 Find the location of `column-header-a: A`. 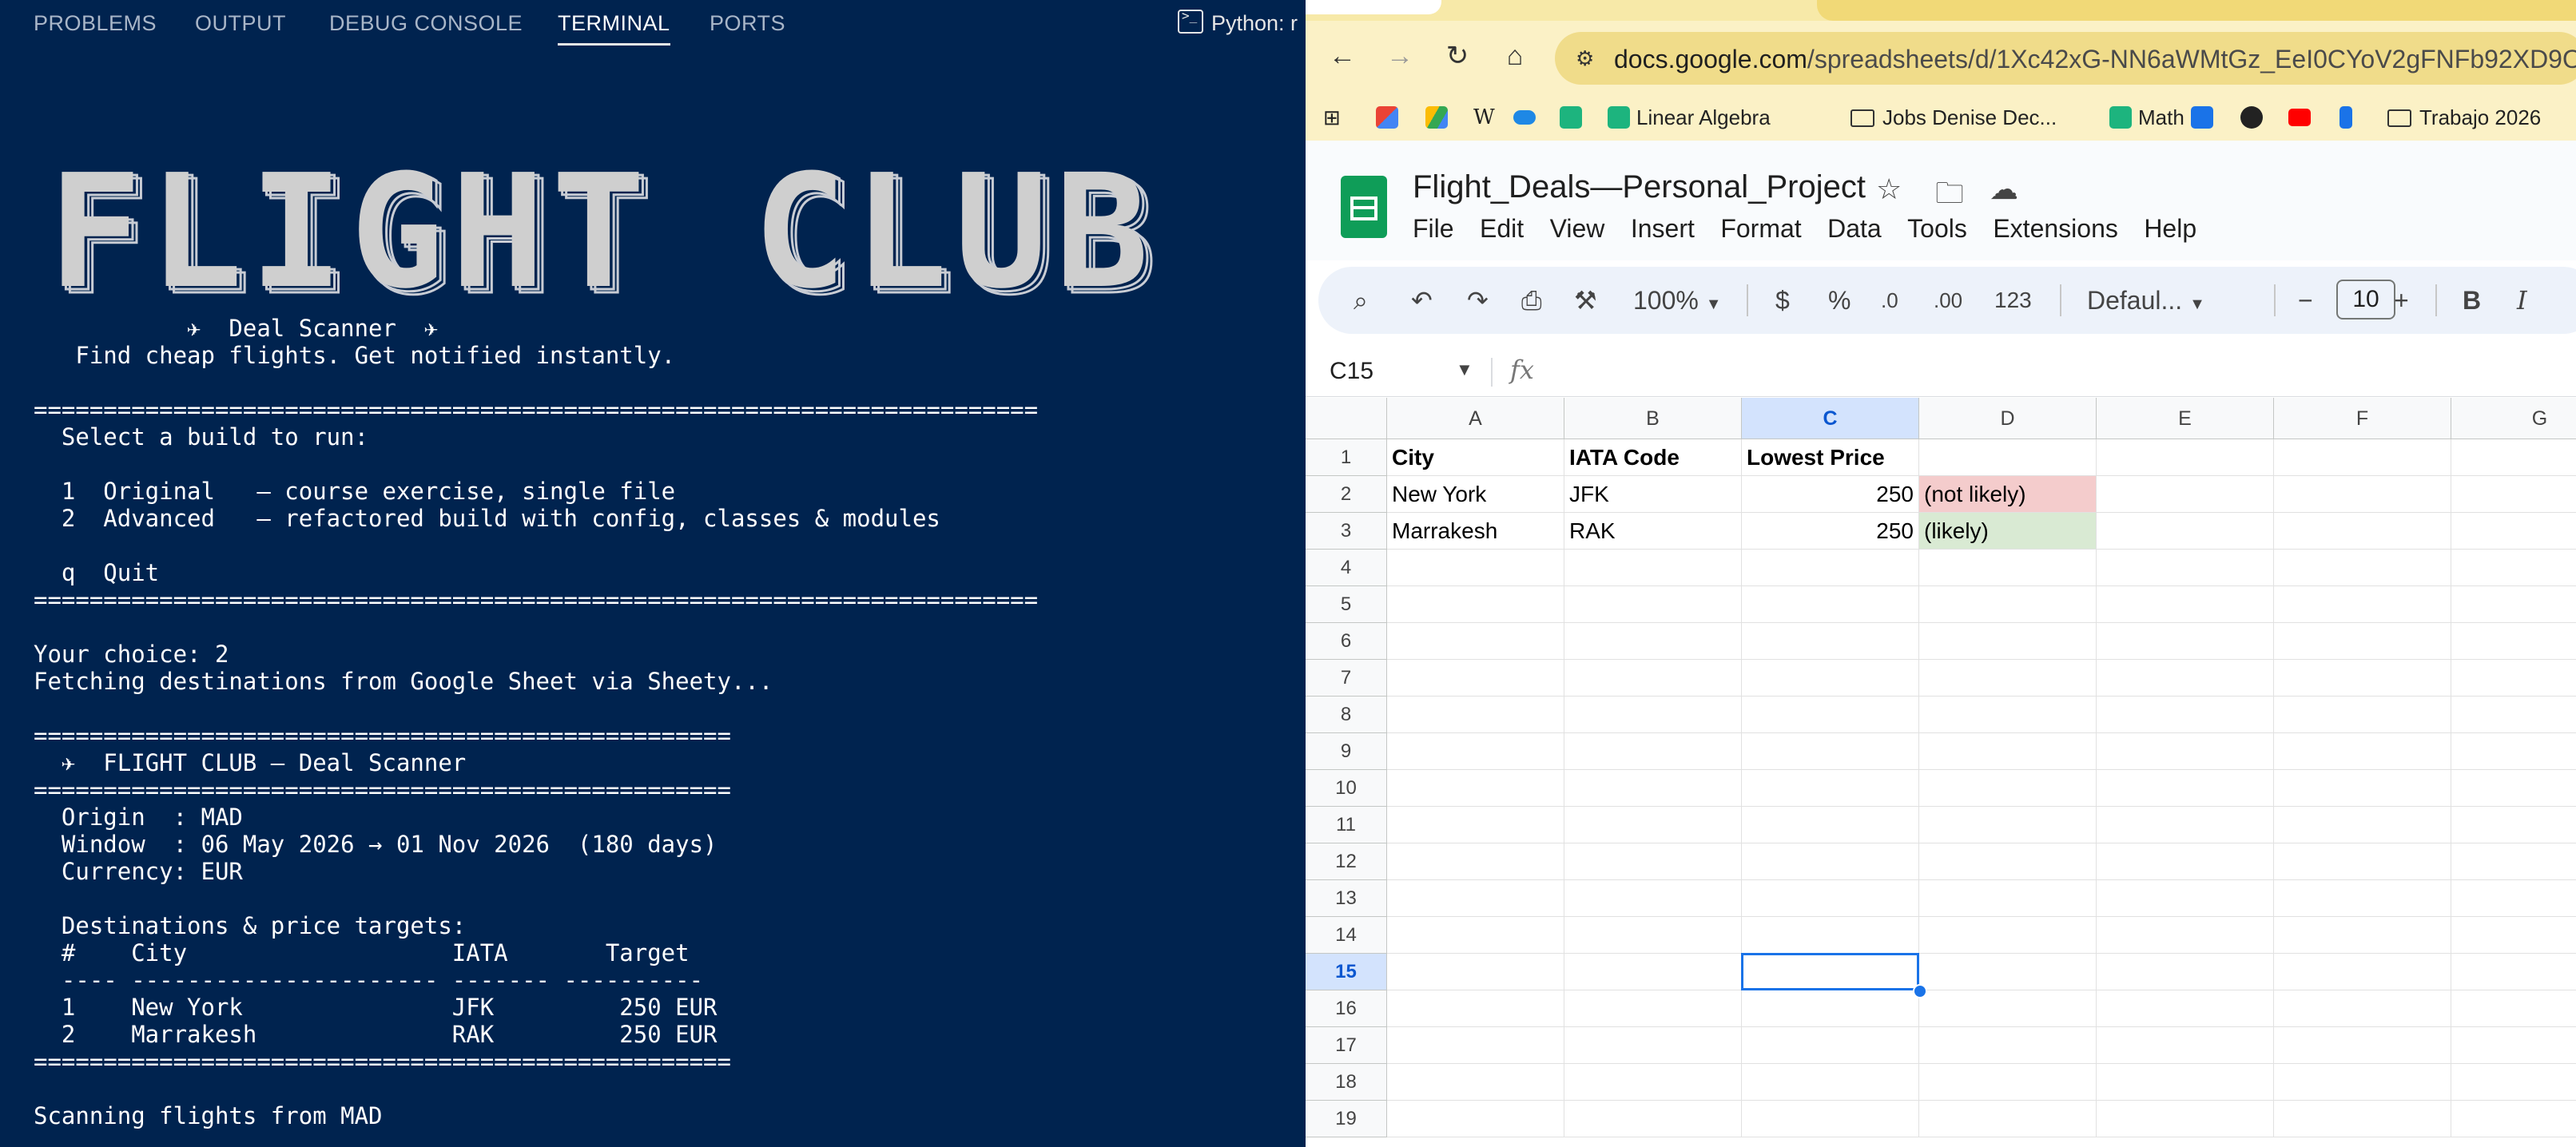

column-header-a: A is located at coordinates (1475, 418).